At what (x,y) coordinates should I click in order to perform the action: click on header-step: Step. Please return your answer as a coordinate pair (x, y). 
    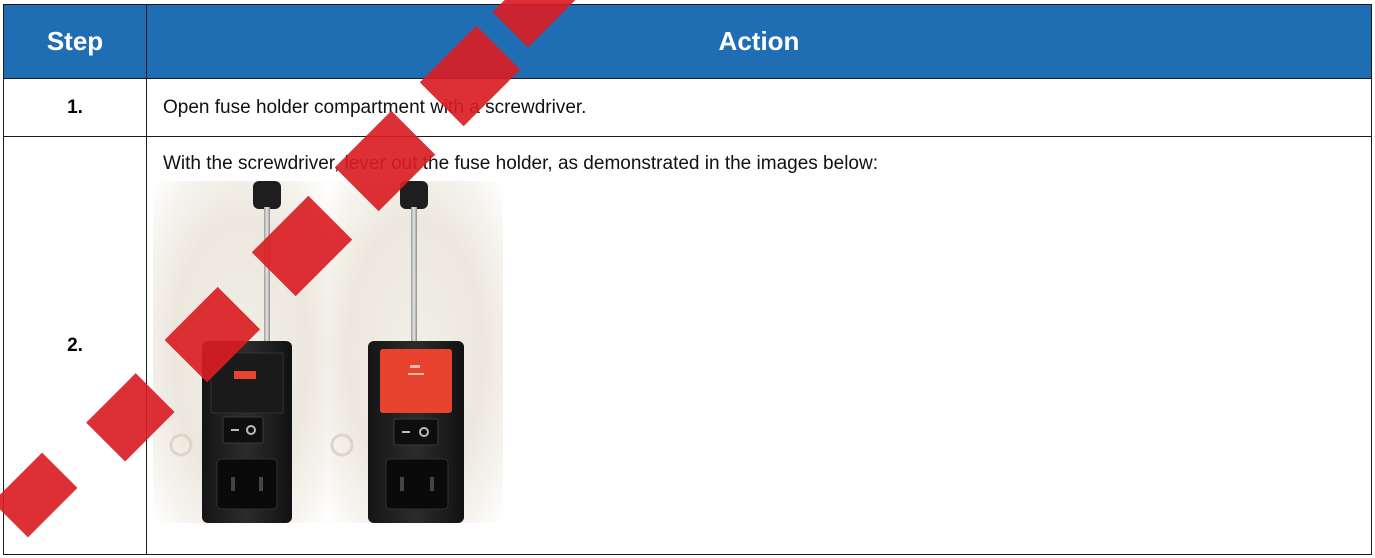
    Looking at the image, I should click on (75, 41).